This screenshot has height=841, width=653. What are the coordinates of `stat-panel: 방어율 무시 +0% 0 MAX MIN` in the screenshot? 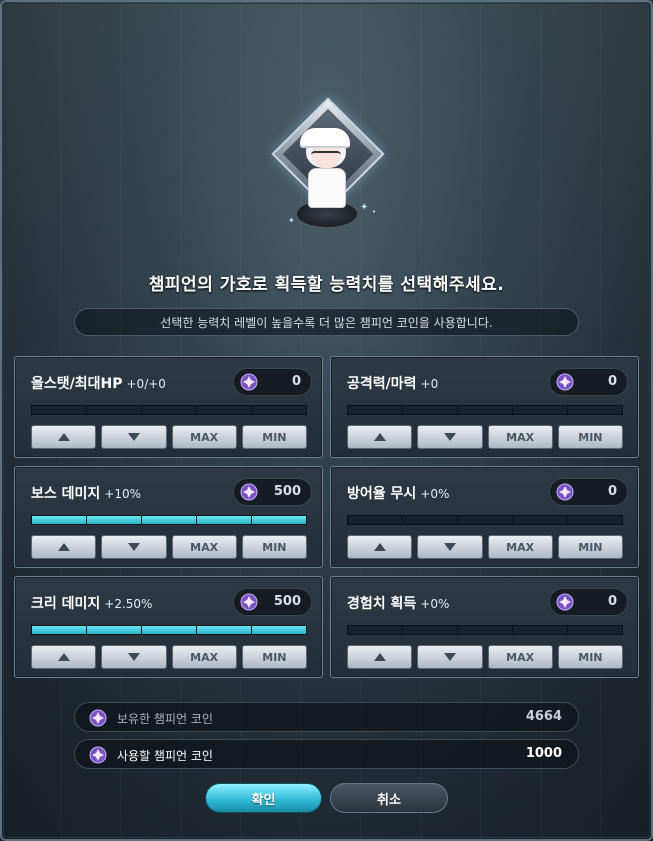 It's located at (484, 517).